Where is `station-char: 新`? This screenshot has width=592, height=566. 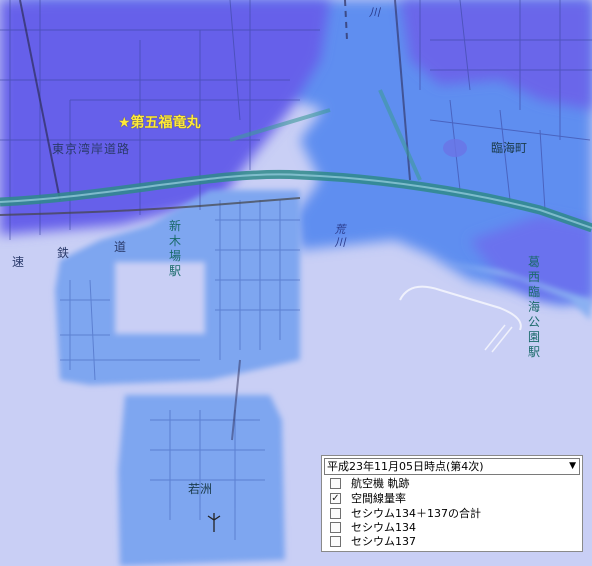 station-char: 新 is located at coordinates (174, 226).